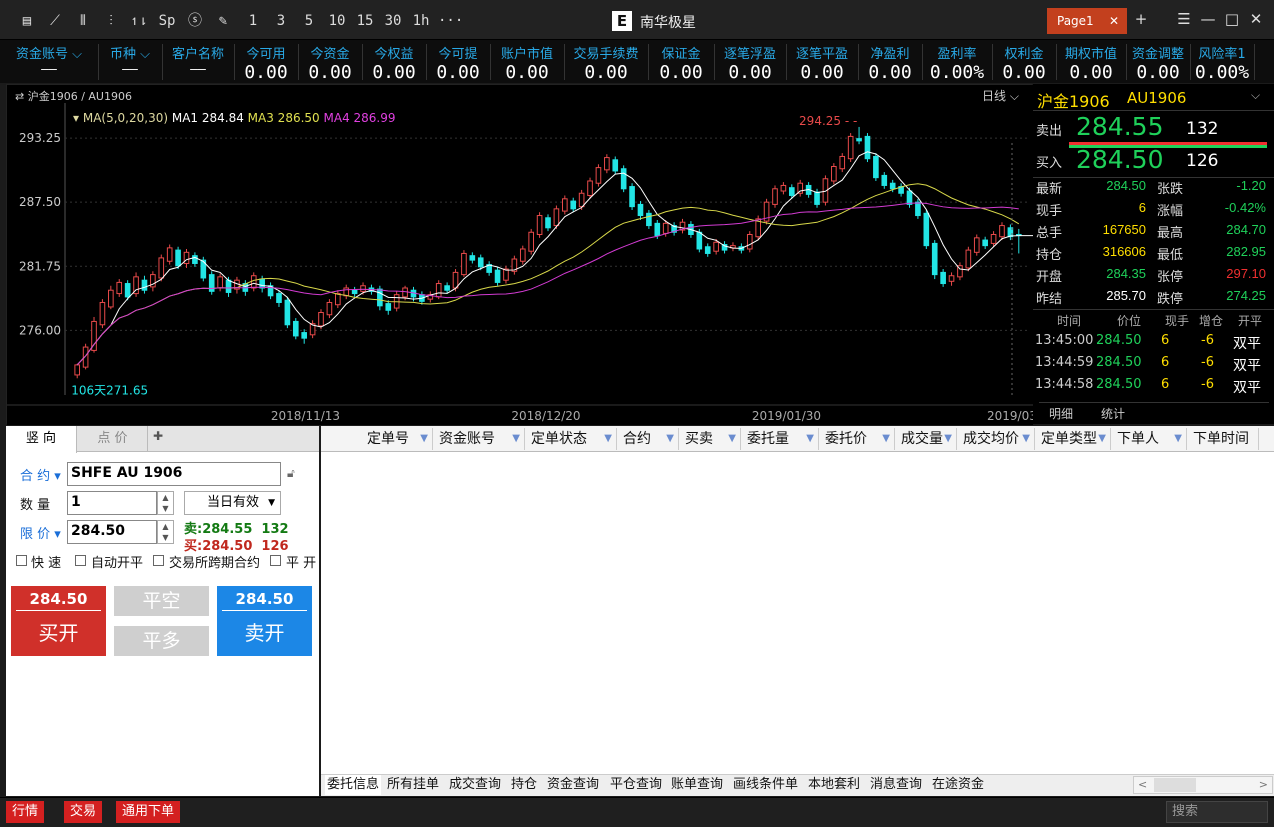  I want to click on quick-checkbox, so click(21, 560).